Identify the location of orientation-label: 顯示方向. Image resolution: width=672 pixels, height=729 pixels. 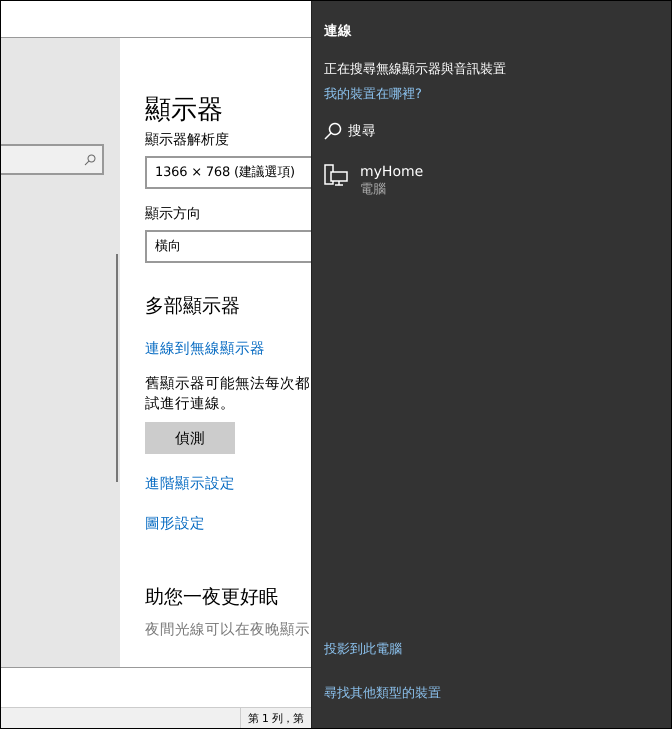
(173, 214).